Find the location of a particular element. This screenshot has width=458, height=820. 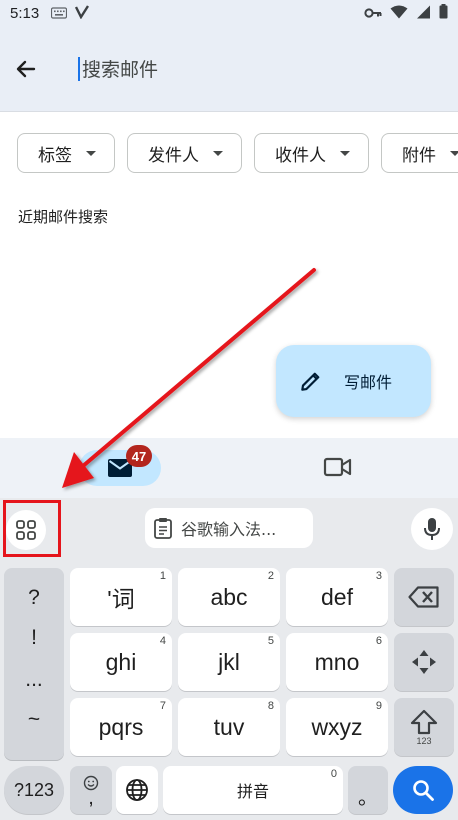

shift-arrow-icon is located at coordinates (424, 721).